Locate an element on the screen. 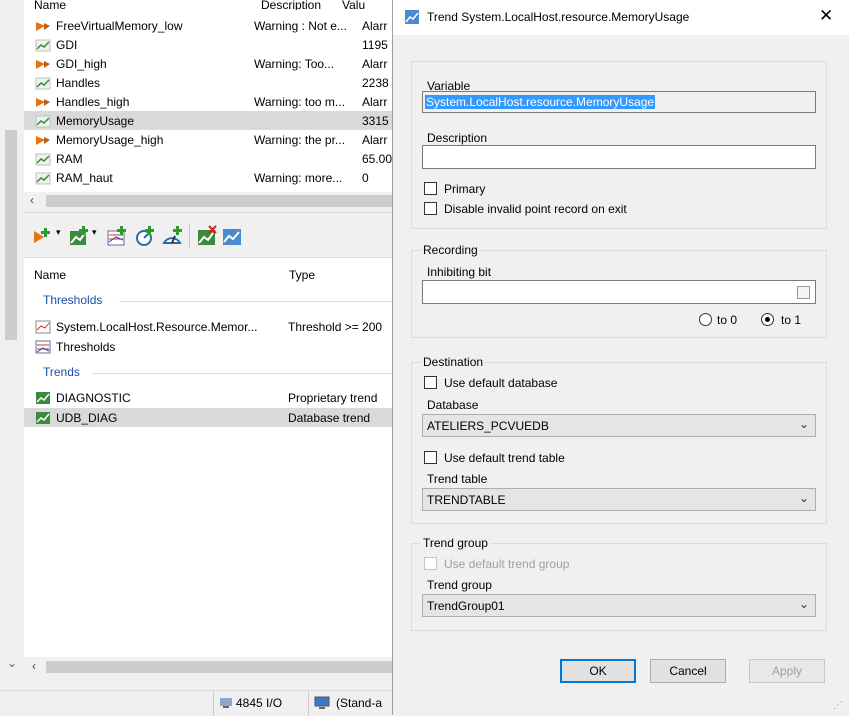  add-trend-icon is located at coordinates (79, 236).